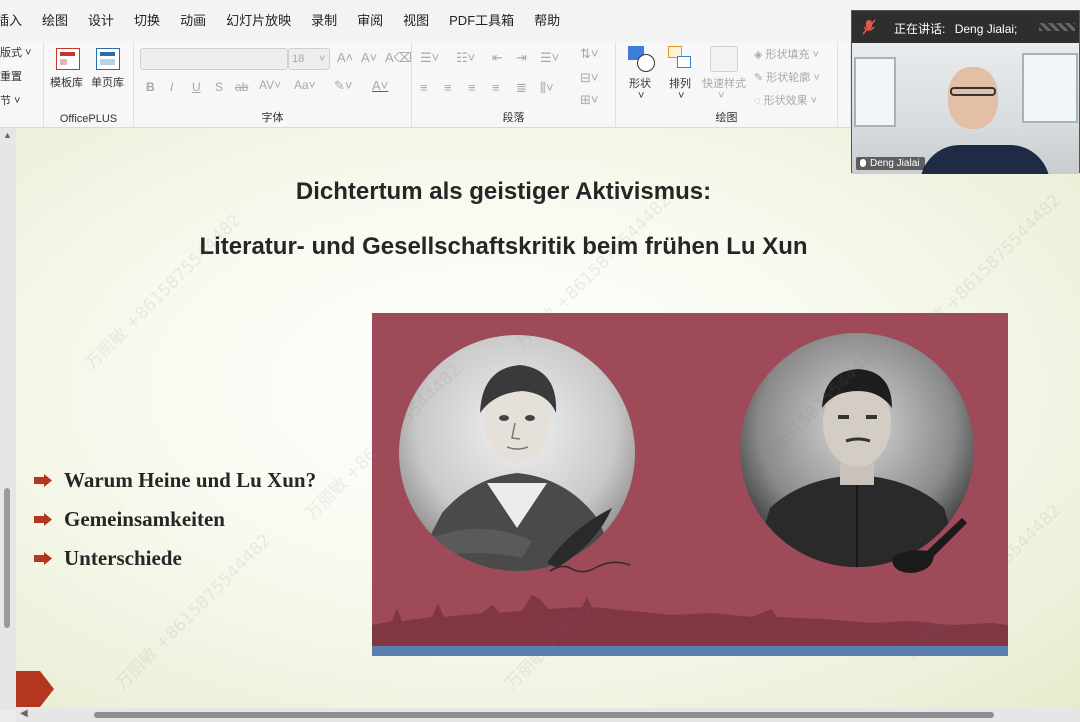 The width and height of the screenshot is (1080, 722). What do you see at coordinates (724, 59) in the screenshot?
I see `quick-styles-icon` at bounding box center [724, 59].